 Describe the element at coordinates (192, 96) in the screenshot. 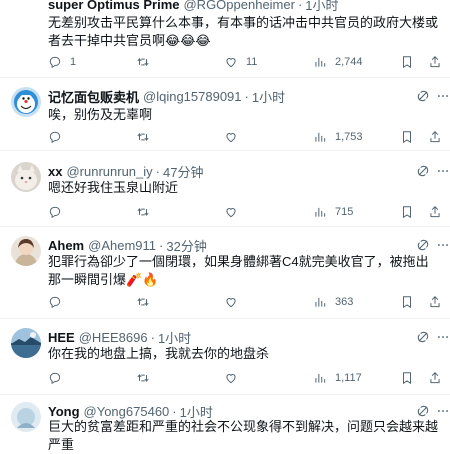

I see `user-handle: @lqing15789091` at that location.